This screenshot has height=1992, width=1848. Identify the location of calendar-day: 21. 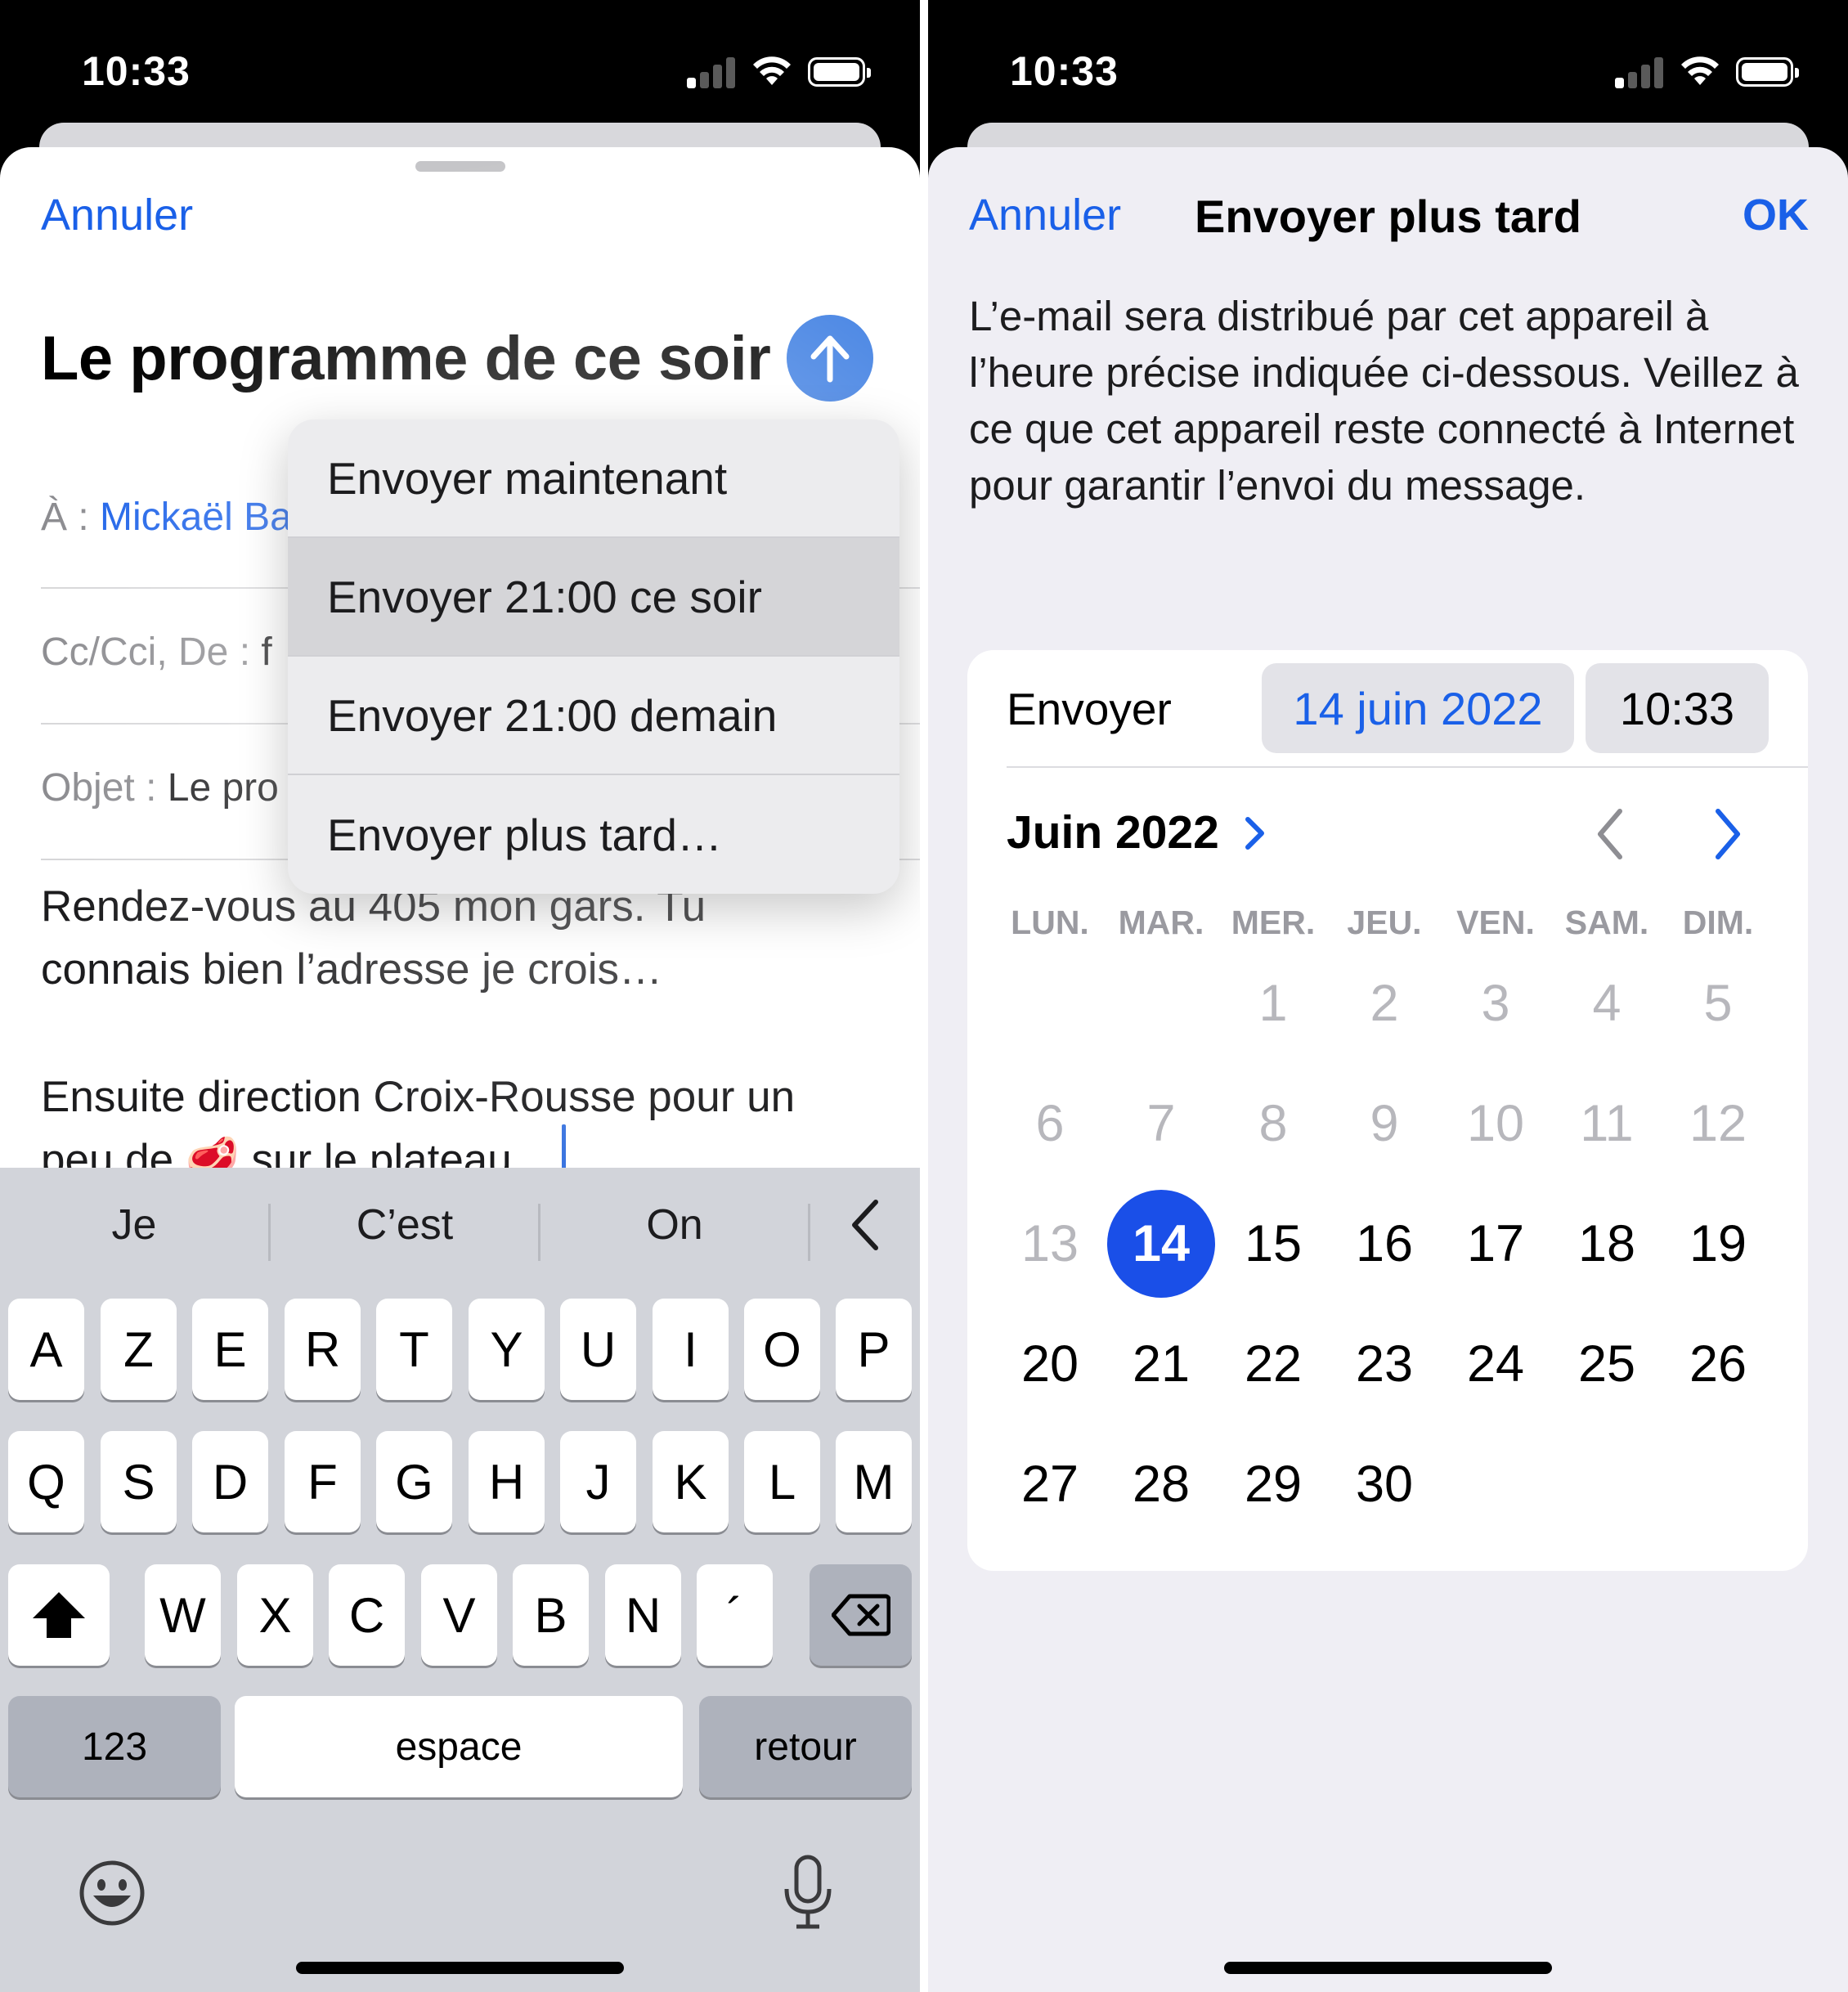
(1161, 1364).